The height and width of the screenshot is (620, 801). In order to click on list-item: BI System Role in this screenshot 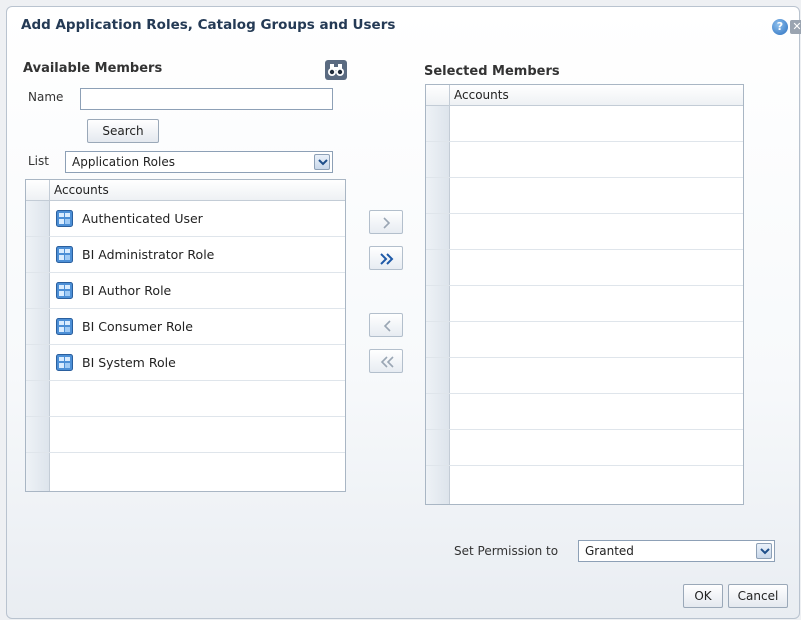, I will do `click(185, 363)`.